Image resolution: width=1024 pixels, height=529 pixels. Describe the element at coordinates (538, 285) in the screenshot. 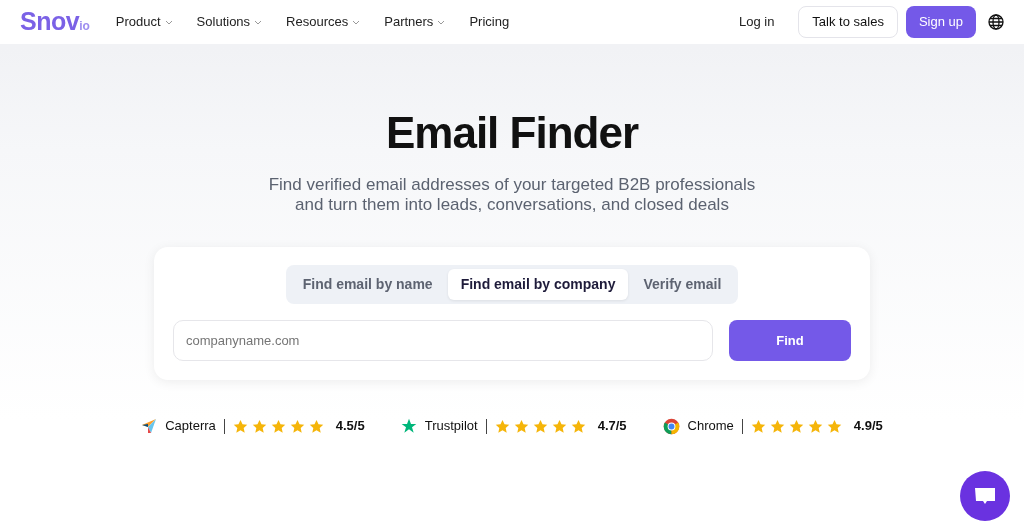

I see `tab: Find email by company` at that location.